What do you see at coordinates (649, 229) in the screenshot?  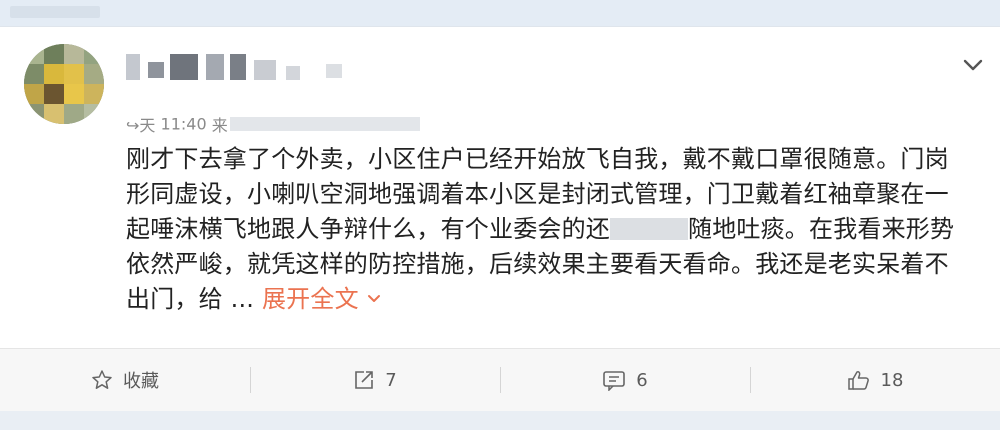 I see `redacted-text` at bounding box center [649, 229].